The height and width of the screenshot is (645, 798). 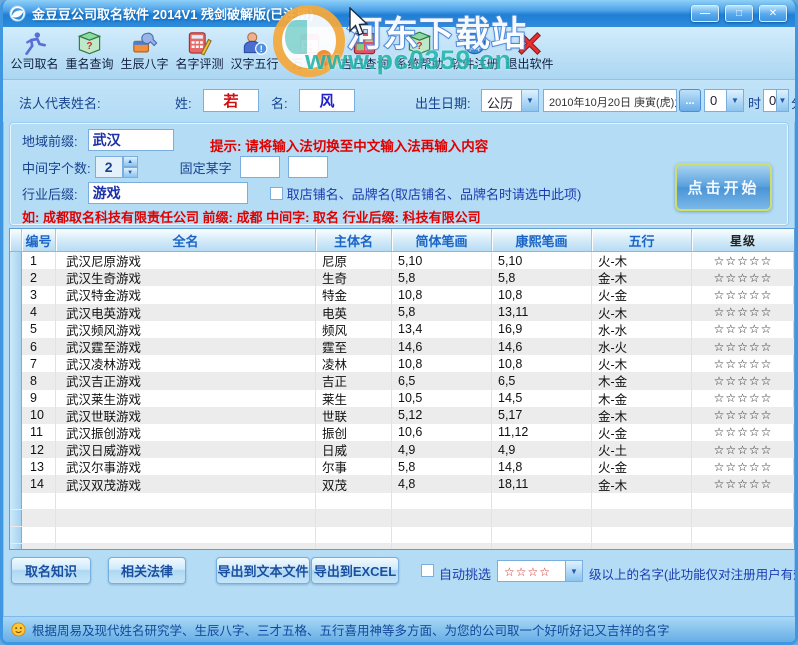 I want to click on start-button: 点击开始, so click(x=723, y=187).